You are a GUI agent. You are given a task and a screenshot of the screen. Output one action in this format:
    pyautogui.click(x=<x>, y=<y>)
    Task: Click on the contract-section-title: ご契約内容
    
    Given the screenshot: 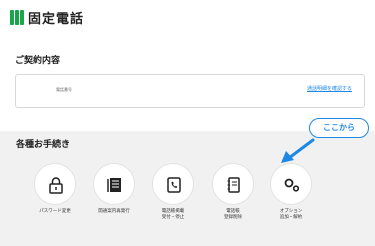 What is the action you would take?
    pyautogui.click(x=38, y=61)
    